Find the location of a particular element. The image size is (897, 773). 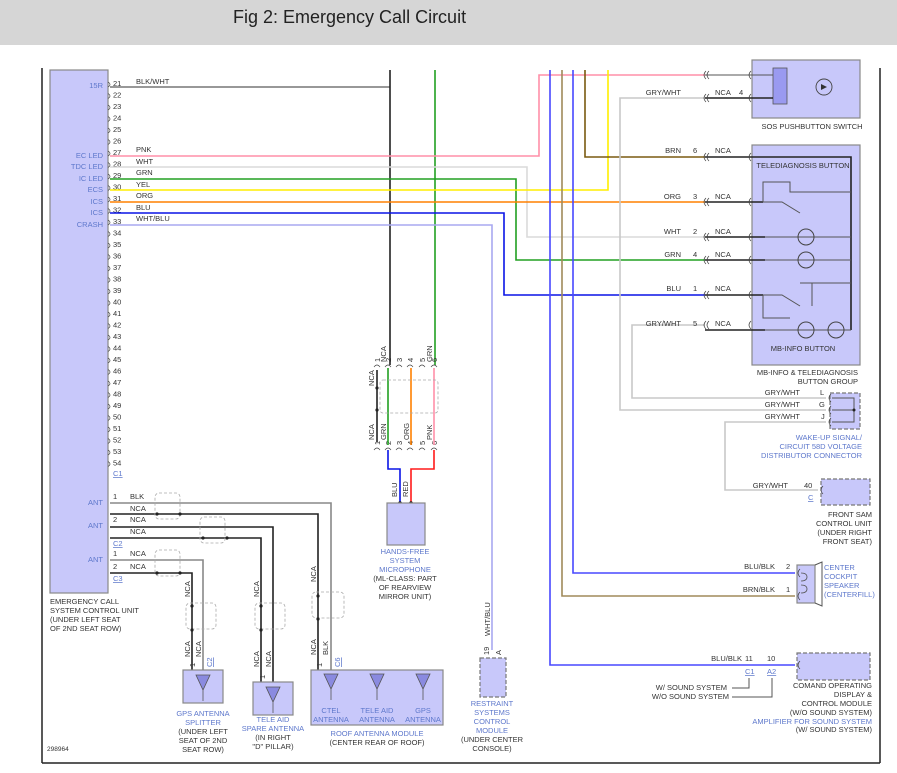

label: BRN/BLK is located at coordinates (759, 589).